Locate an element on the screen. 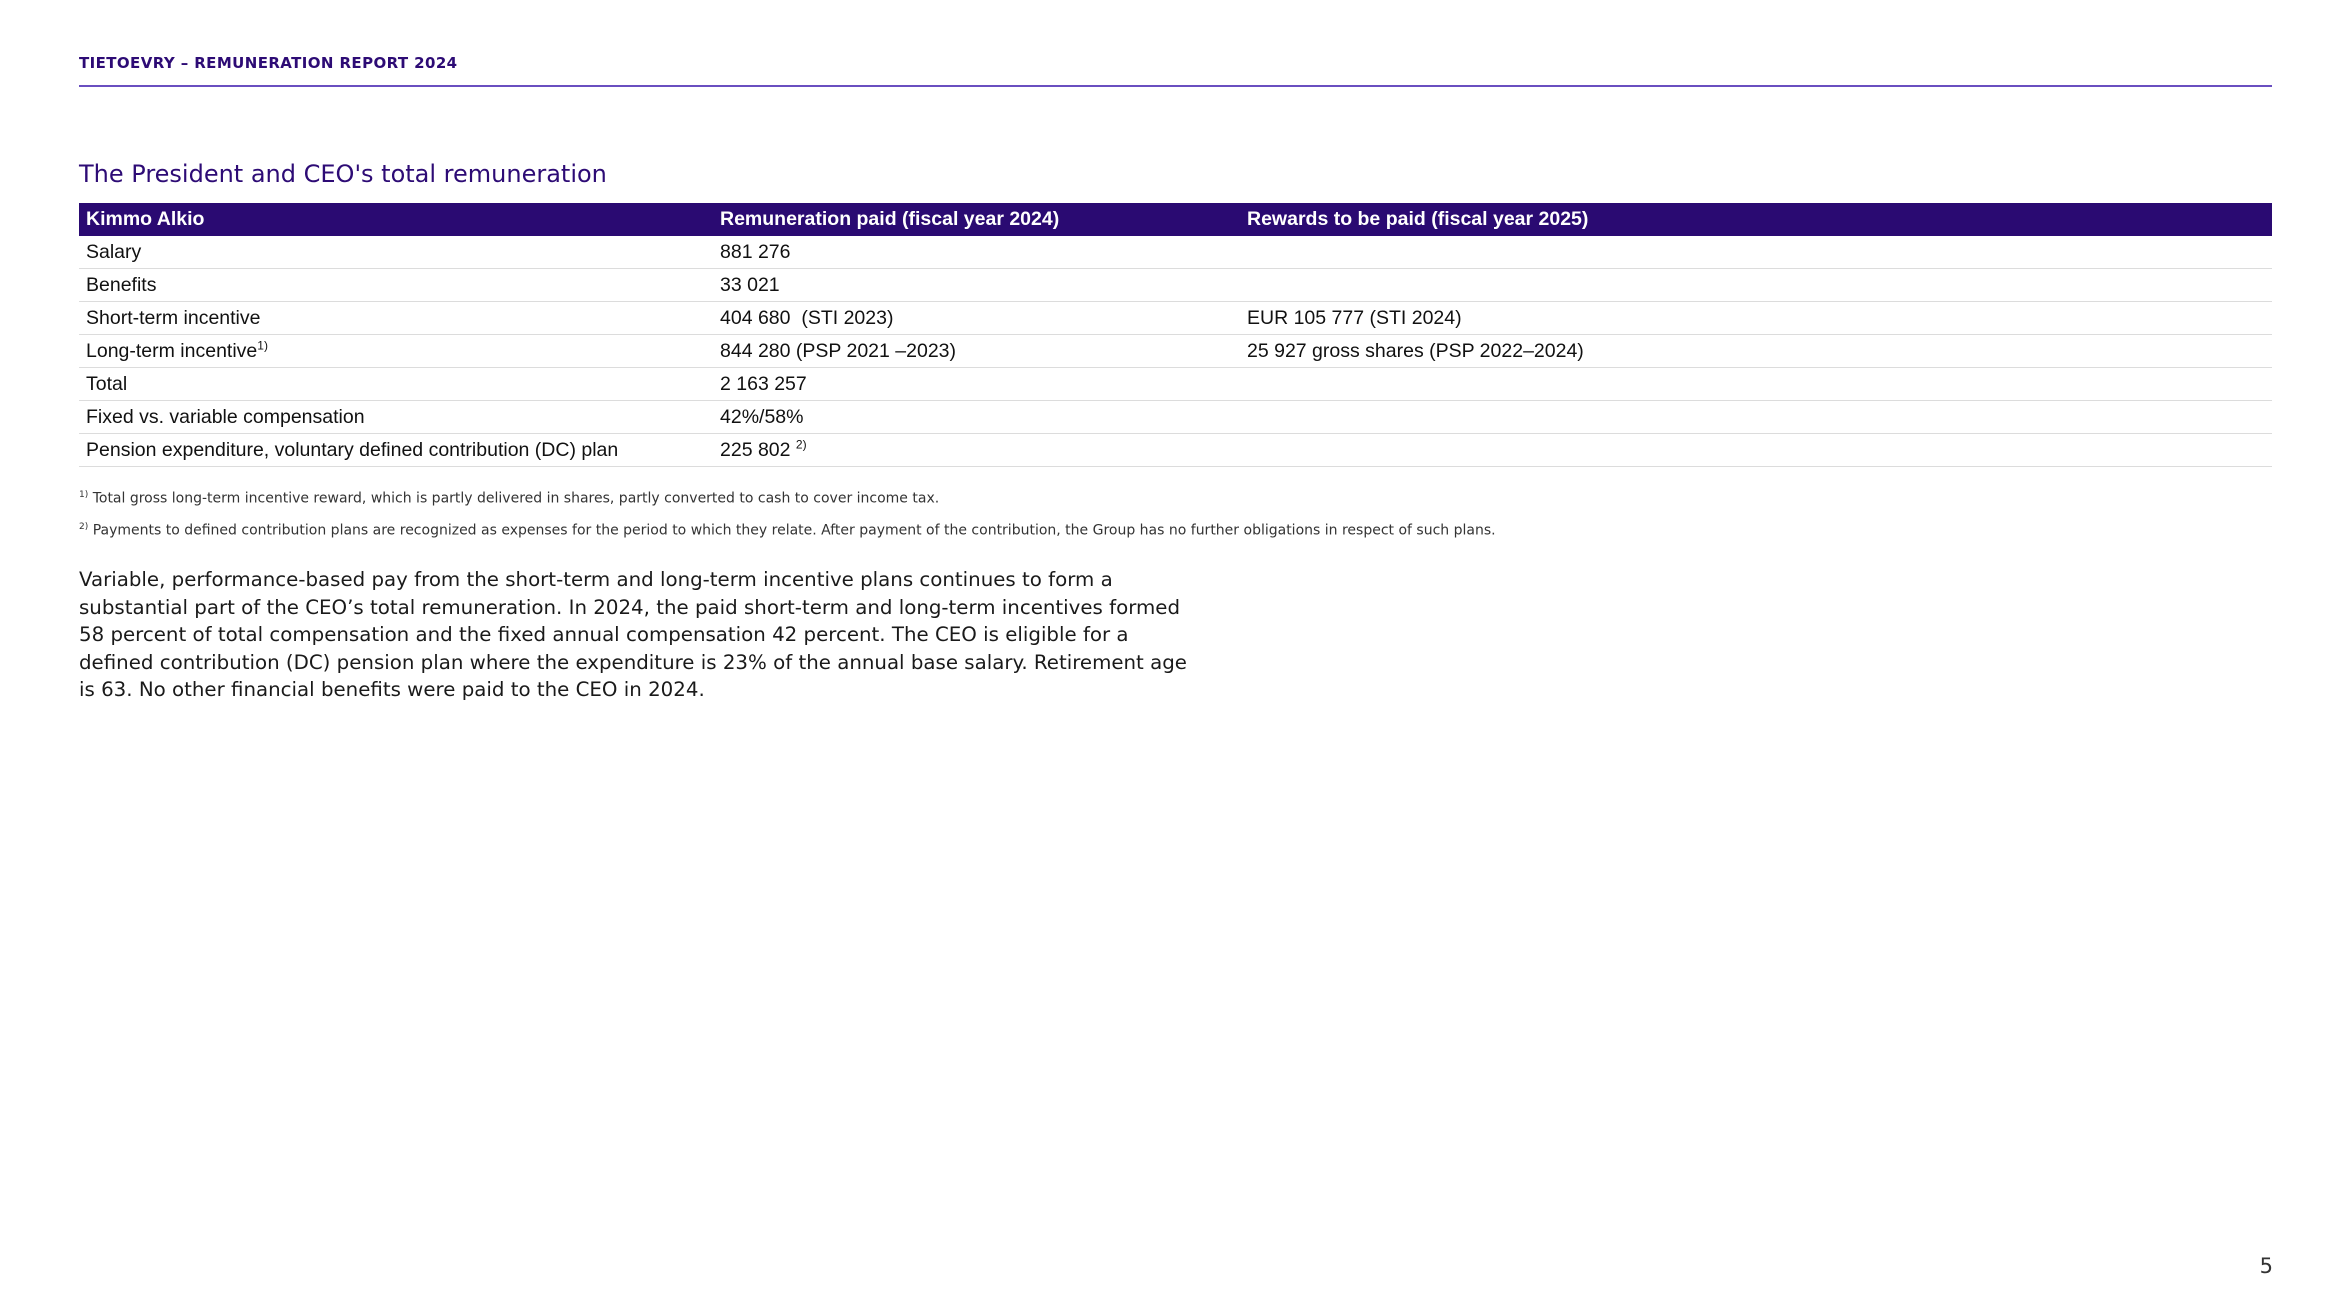 This screenshot has height=1316, width=2339. paid-value: 404 680 (STI 2023) is located at coordinates (807, 317).